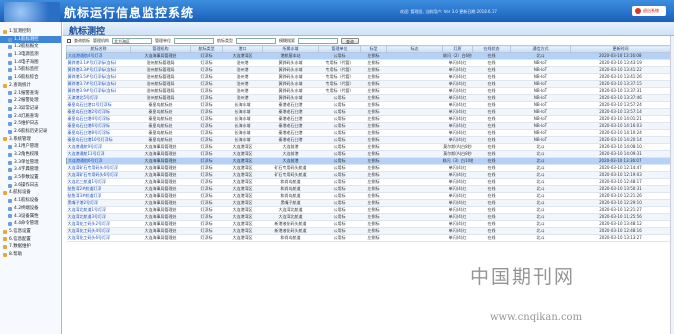 This screenshot has height=334, width=674. What do you see at coordinates (30, 178) in the screenshot?
I see `sidebar-item: 3.5参数设置` at bounding box center [30, 178].